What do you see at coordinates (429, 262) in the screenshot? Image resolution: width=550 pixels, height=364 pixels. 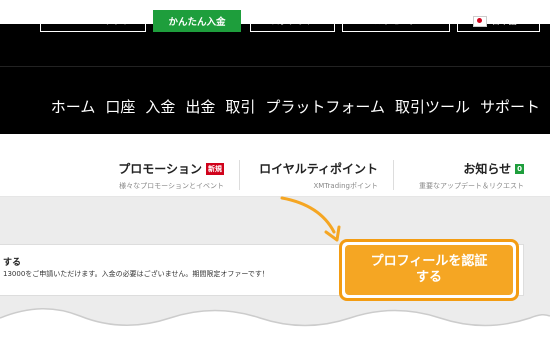 I see `verify-profile-label-line1: プロフィールを認証` at bounding box center [429, 262].